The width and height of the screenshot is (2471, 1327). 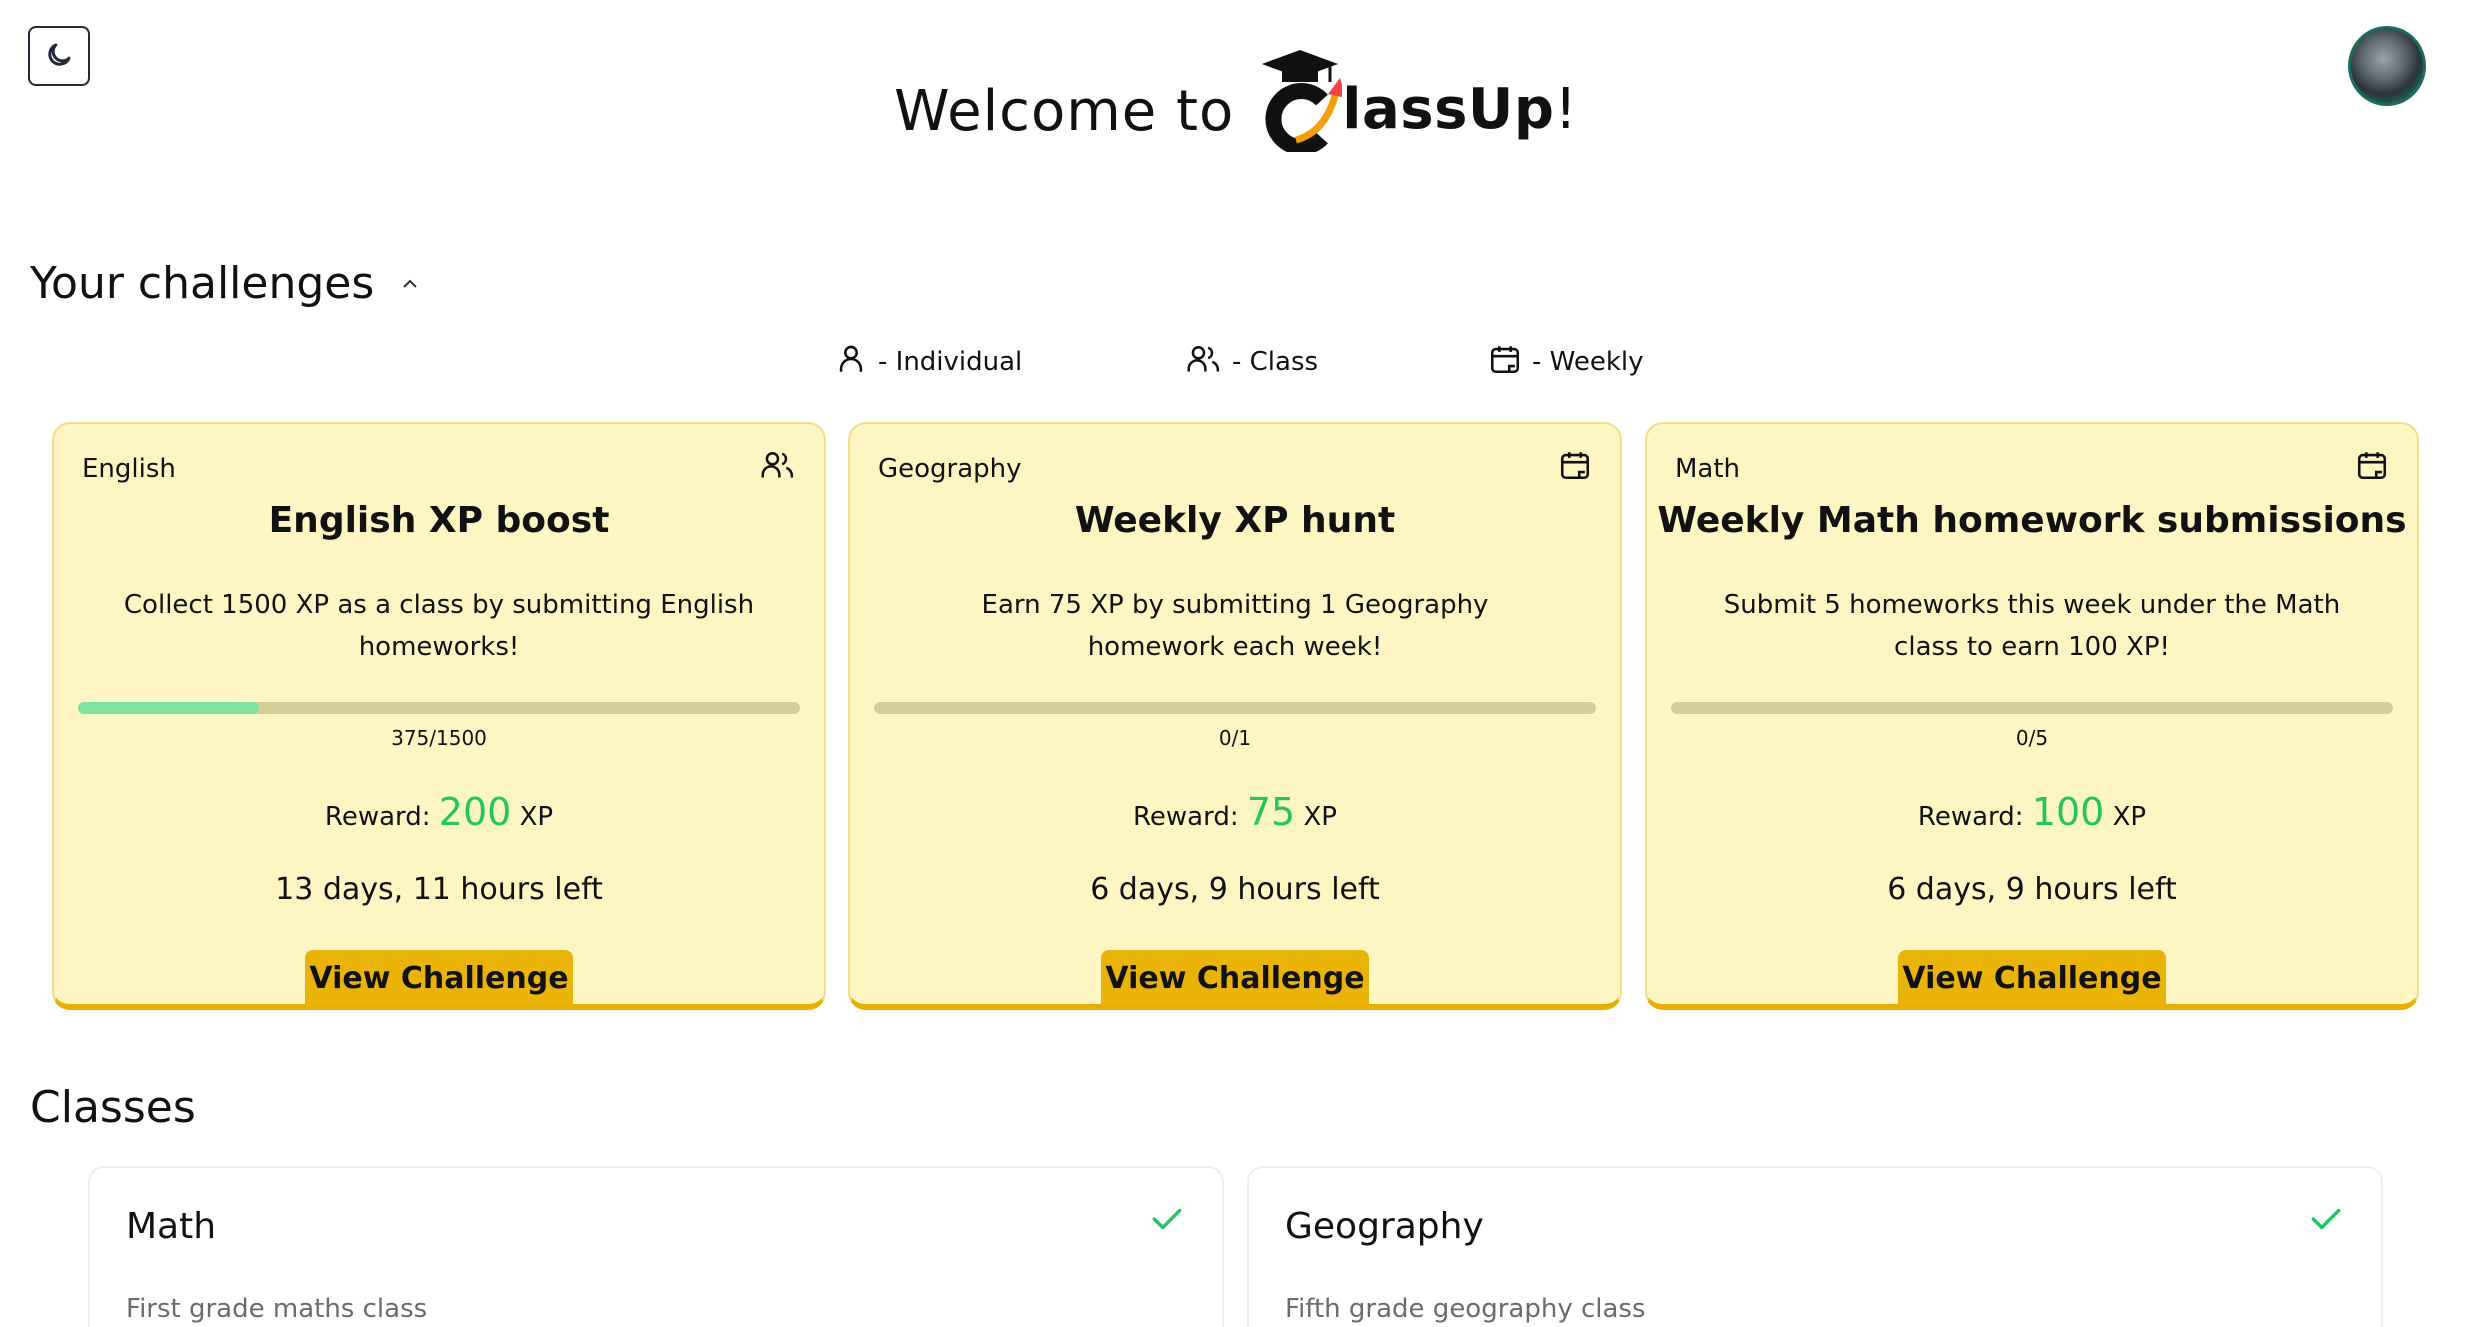 I want to click on logo-text: lassUp, so click(x=1448, y=109).